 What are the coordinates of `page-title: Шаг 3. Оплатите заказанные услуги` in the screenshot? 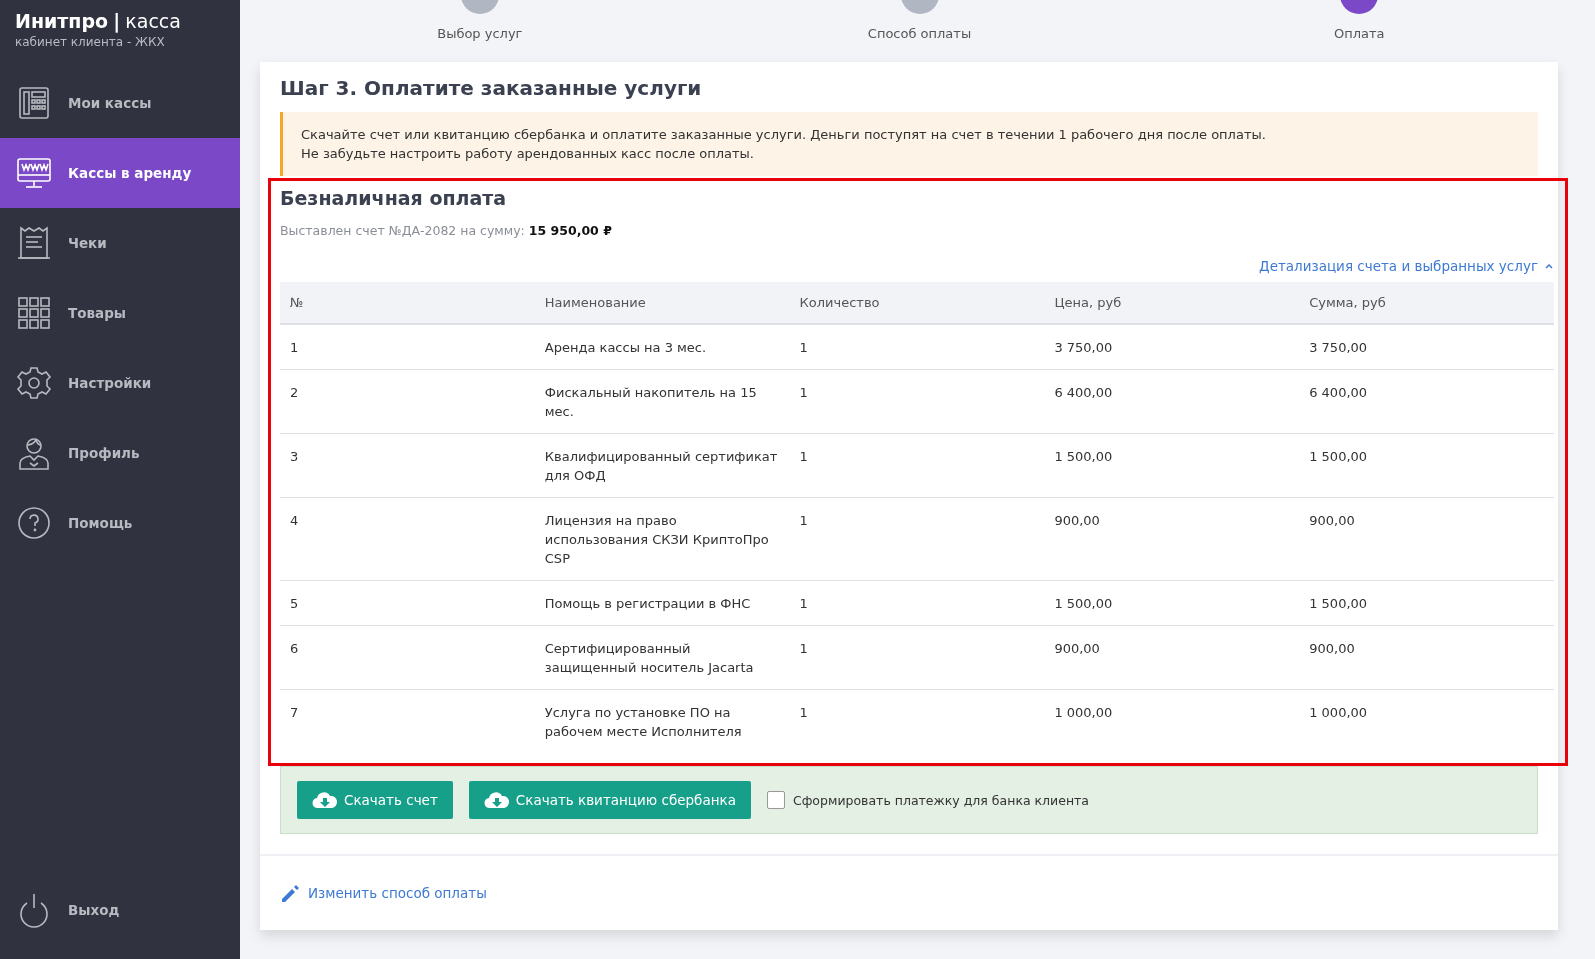 It's located at (491, 88).